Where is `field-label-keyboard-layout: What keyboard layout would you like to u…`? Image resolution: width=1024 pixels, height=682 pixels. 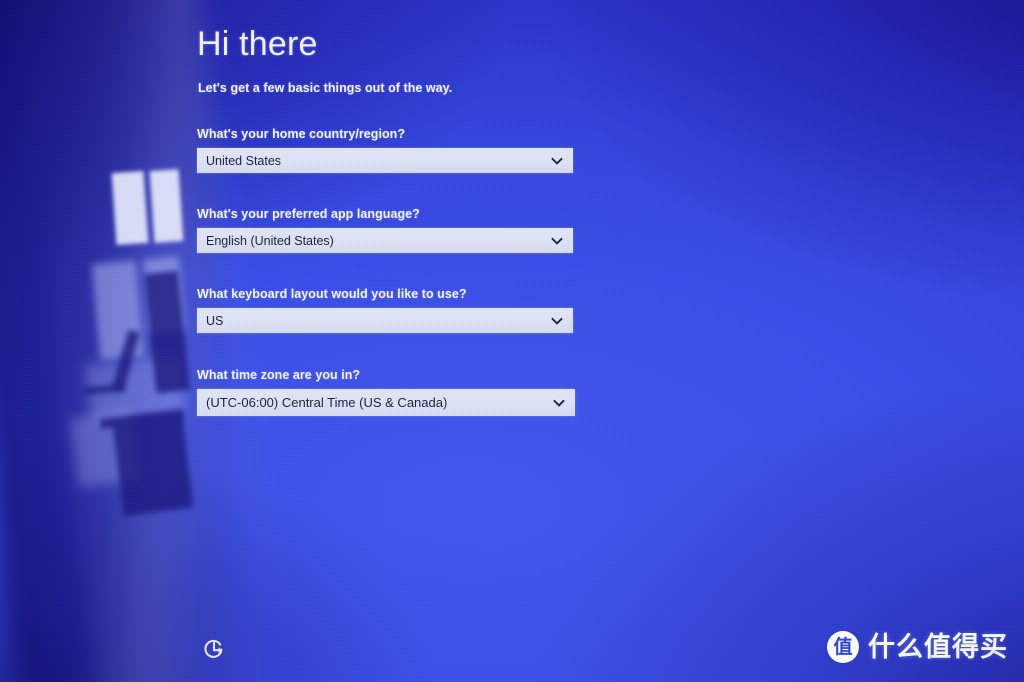 field-label-keyboard-layout: What keyboard layout would you like to u… is located at coordinates (332, 294).